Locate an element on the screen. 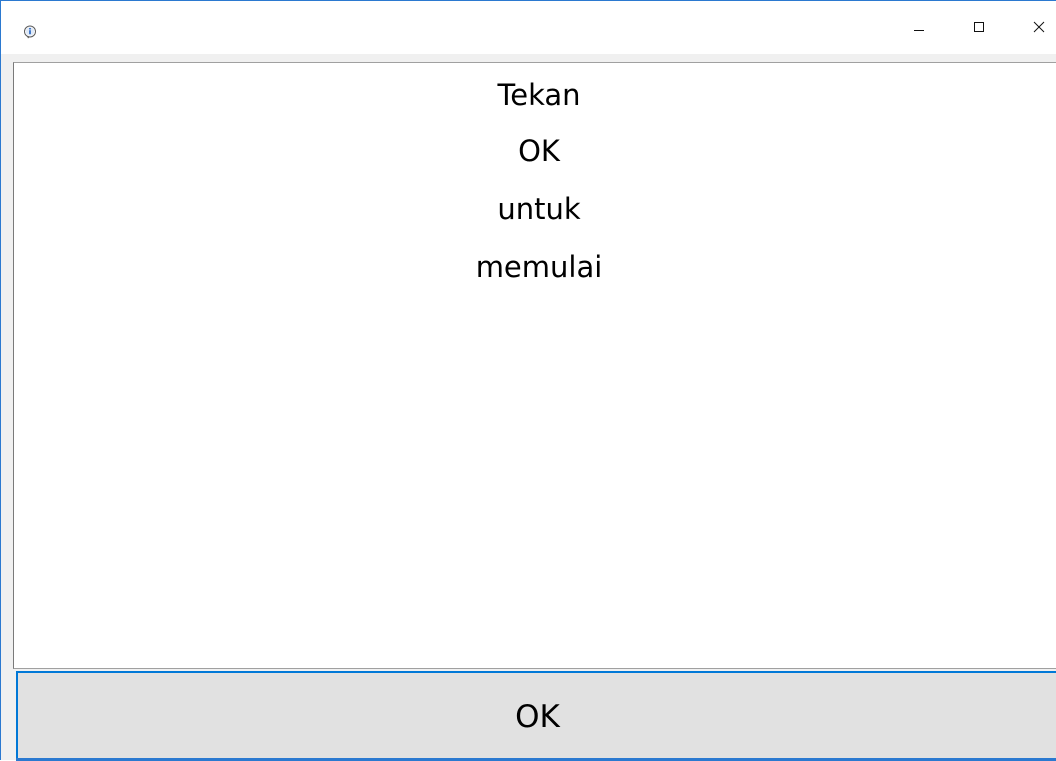 Image resolution: width=1056 pixels, height=761 pixels. minimize-icon is located at coordinates (919, 27).